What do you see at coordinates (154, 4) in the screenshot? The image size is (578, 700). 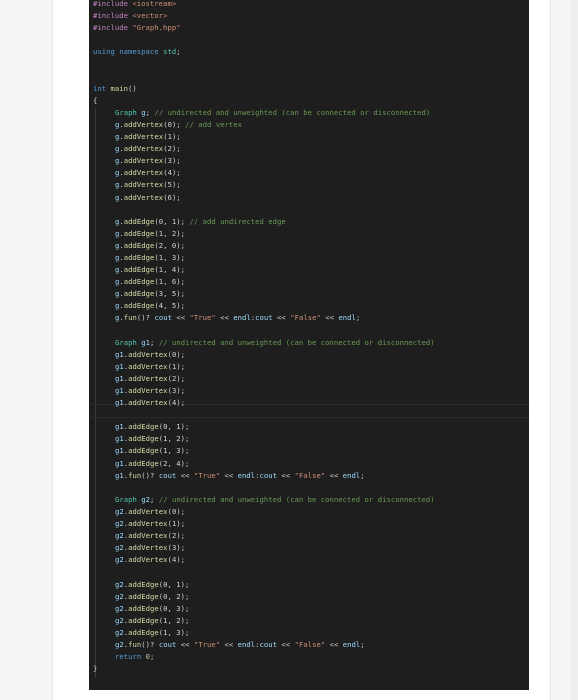 I see `include-target: <iostream>` at bounding box center [154, 4].